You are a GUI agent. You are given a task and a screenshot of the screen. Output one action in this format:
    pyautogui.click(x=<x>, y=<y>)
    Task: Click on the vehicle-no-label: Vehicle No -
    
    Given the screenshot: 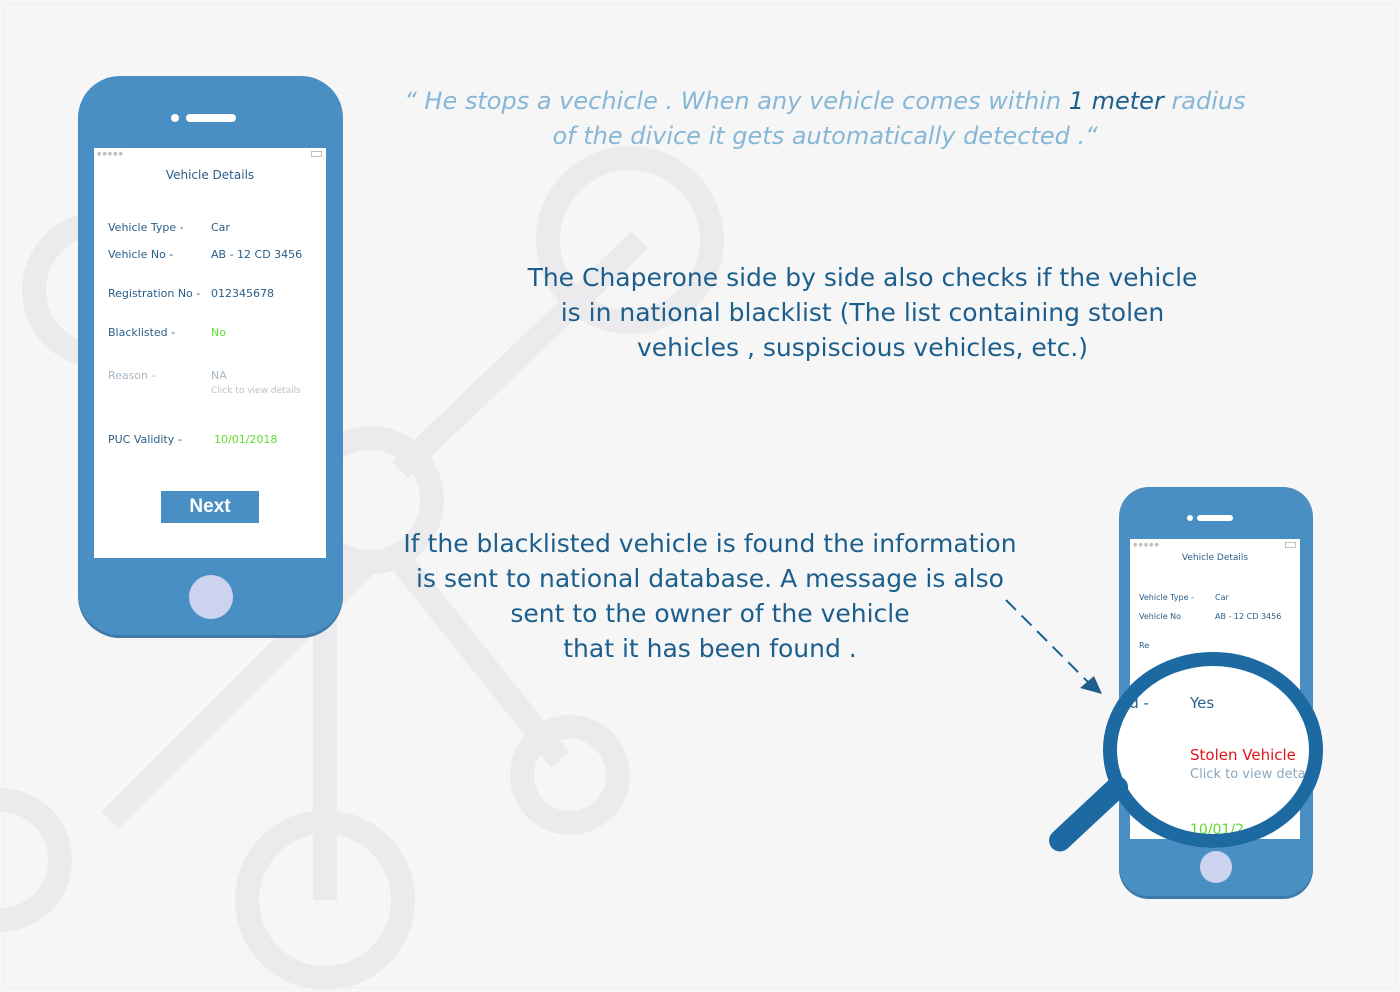 What is the action you would take?
    pyautogui.click(x=141, y=254)
    